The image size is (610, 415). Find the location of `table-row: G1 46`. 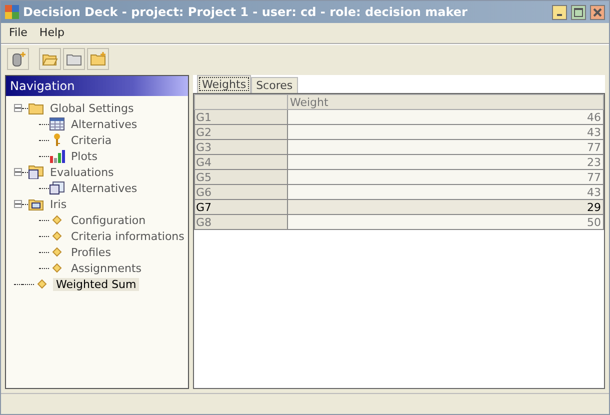

table-row: G1 46 is located at coordinates (399, 117).